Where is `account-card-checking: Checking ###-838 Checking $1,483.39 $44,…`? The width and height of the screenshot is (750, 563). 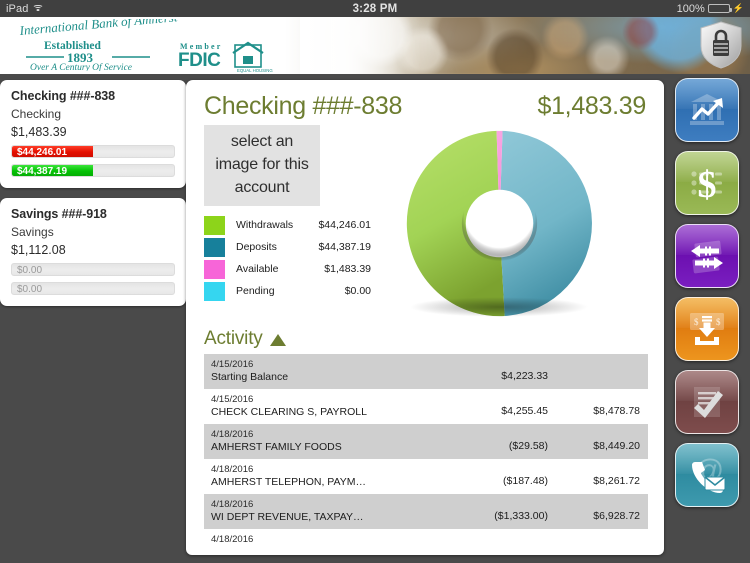 account-card-checking: Checking ###-838 Checking $1,483.39 $44,… is located at coordinates (93, 134).